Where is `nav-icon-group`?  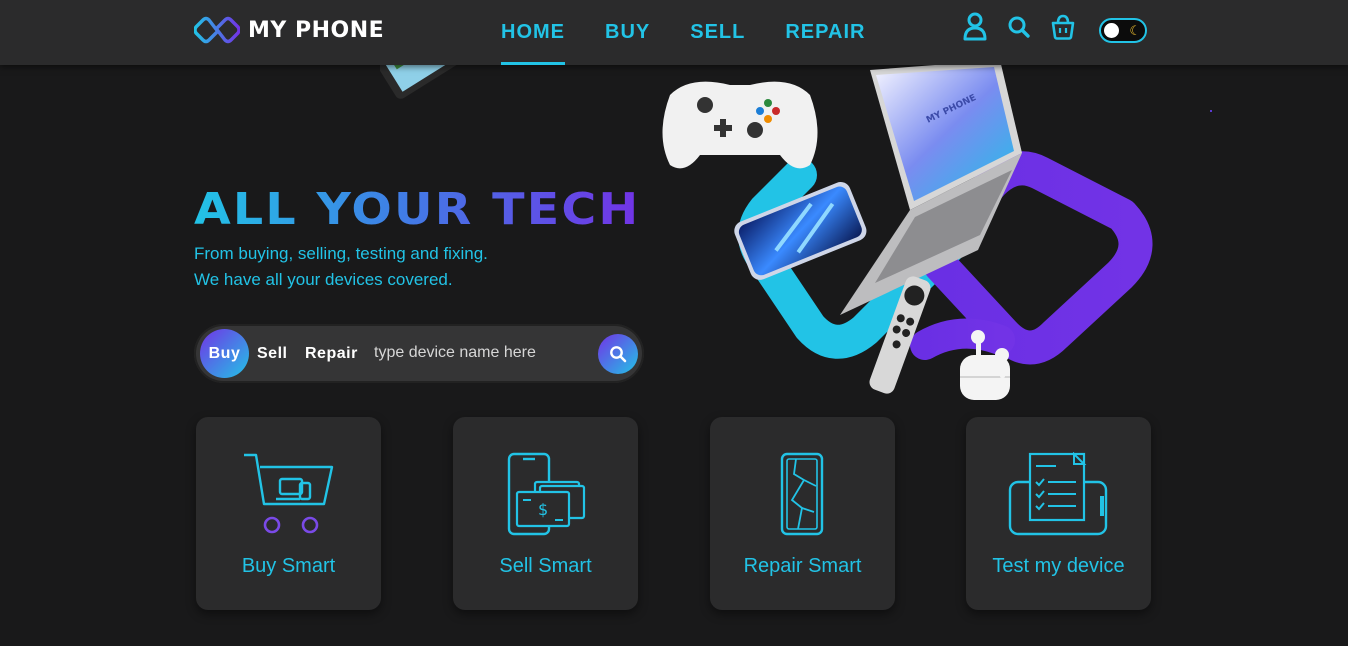 nav-icon-group is located at coordinates (1019, 27).